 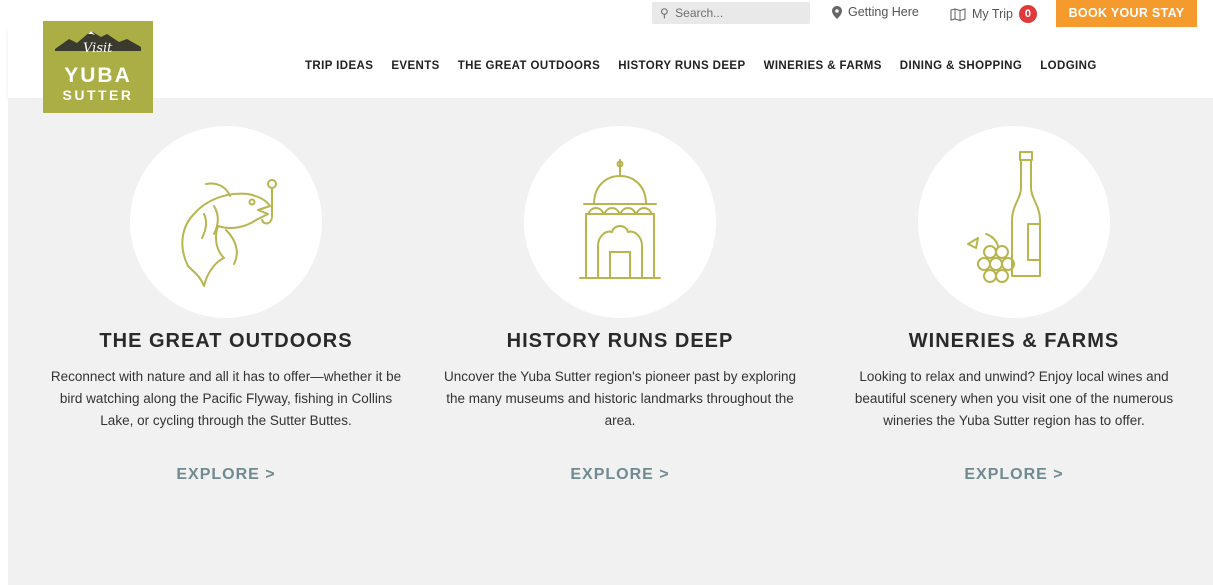 What do you see at coordinates (823, 66) in the screenshot?
I see `nav-wineries-farms: WINERIES & FARMS` at bounding box center [823, 66].